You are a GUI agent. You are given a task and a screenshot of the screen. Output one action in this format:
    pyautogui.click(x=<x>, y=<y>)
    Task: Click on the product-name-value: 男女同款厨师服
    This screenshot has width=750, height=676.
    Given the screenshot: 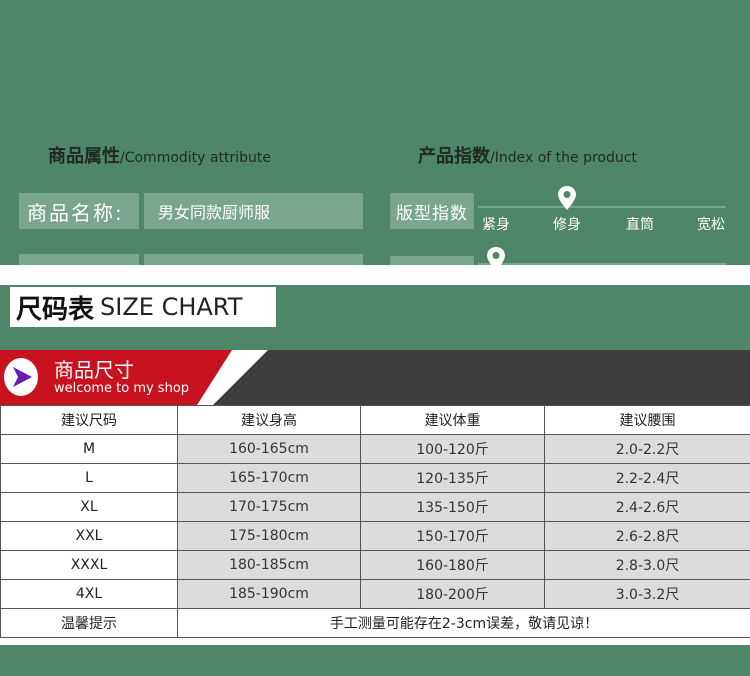 What is the action you would take?
    pyautogui.click(x=253, y=211)
    